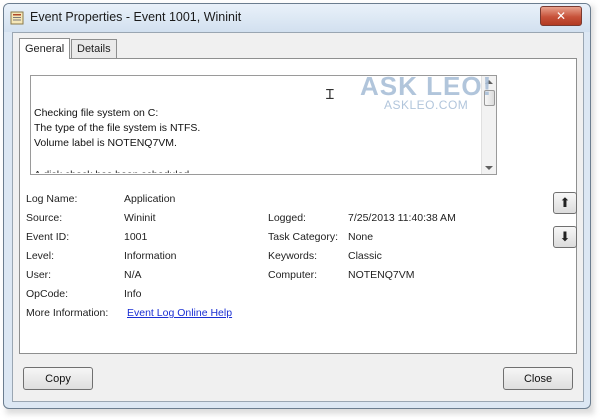  I want to click on more-information-label: More Information:, so click(67, 313).